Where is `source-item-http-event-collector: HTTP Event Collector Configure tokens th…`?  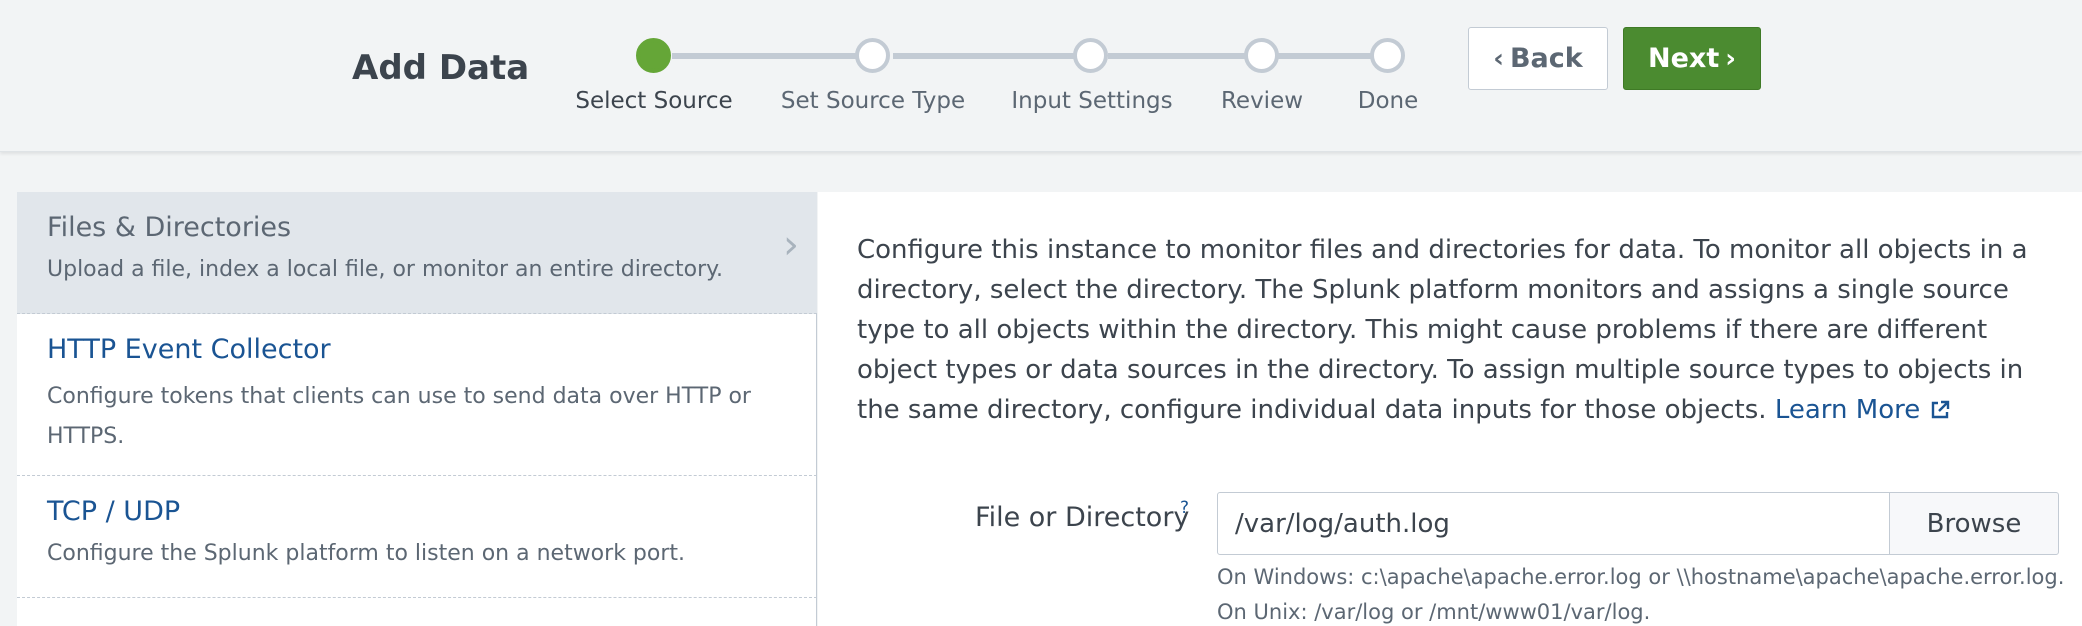 source-item-http-event-collector: HTTP Event Collector Configure tokens th… is located at coordinates (417, 395).